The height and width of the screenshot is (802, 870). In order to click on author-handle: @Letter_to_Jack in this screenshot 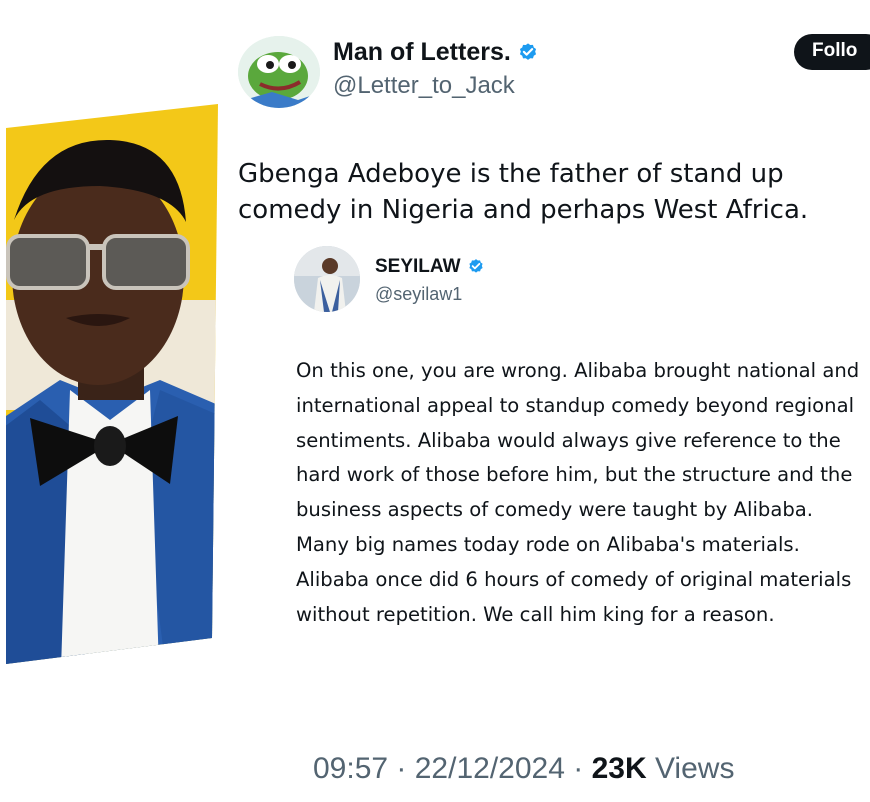, I will do `click(424, 86)`.